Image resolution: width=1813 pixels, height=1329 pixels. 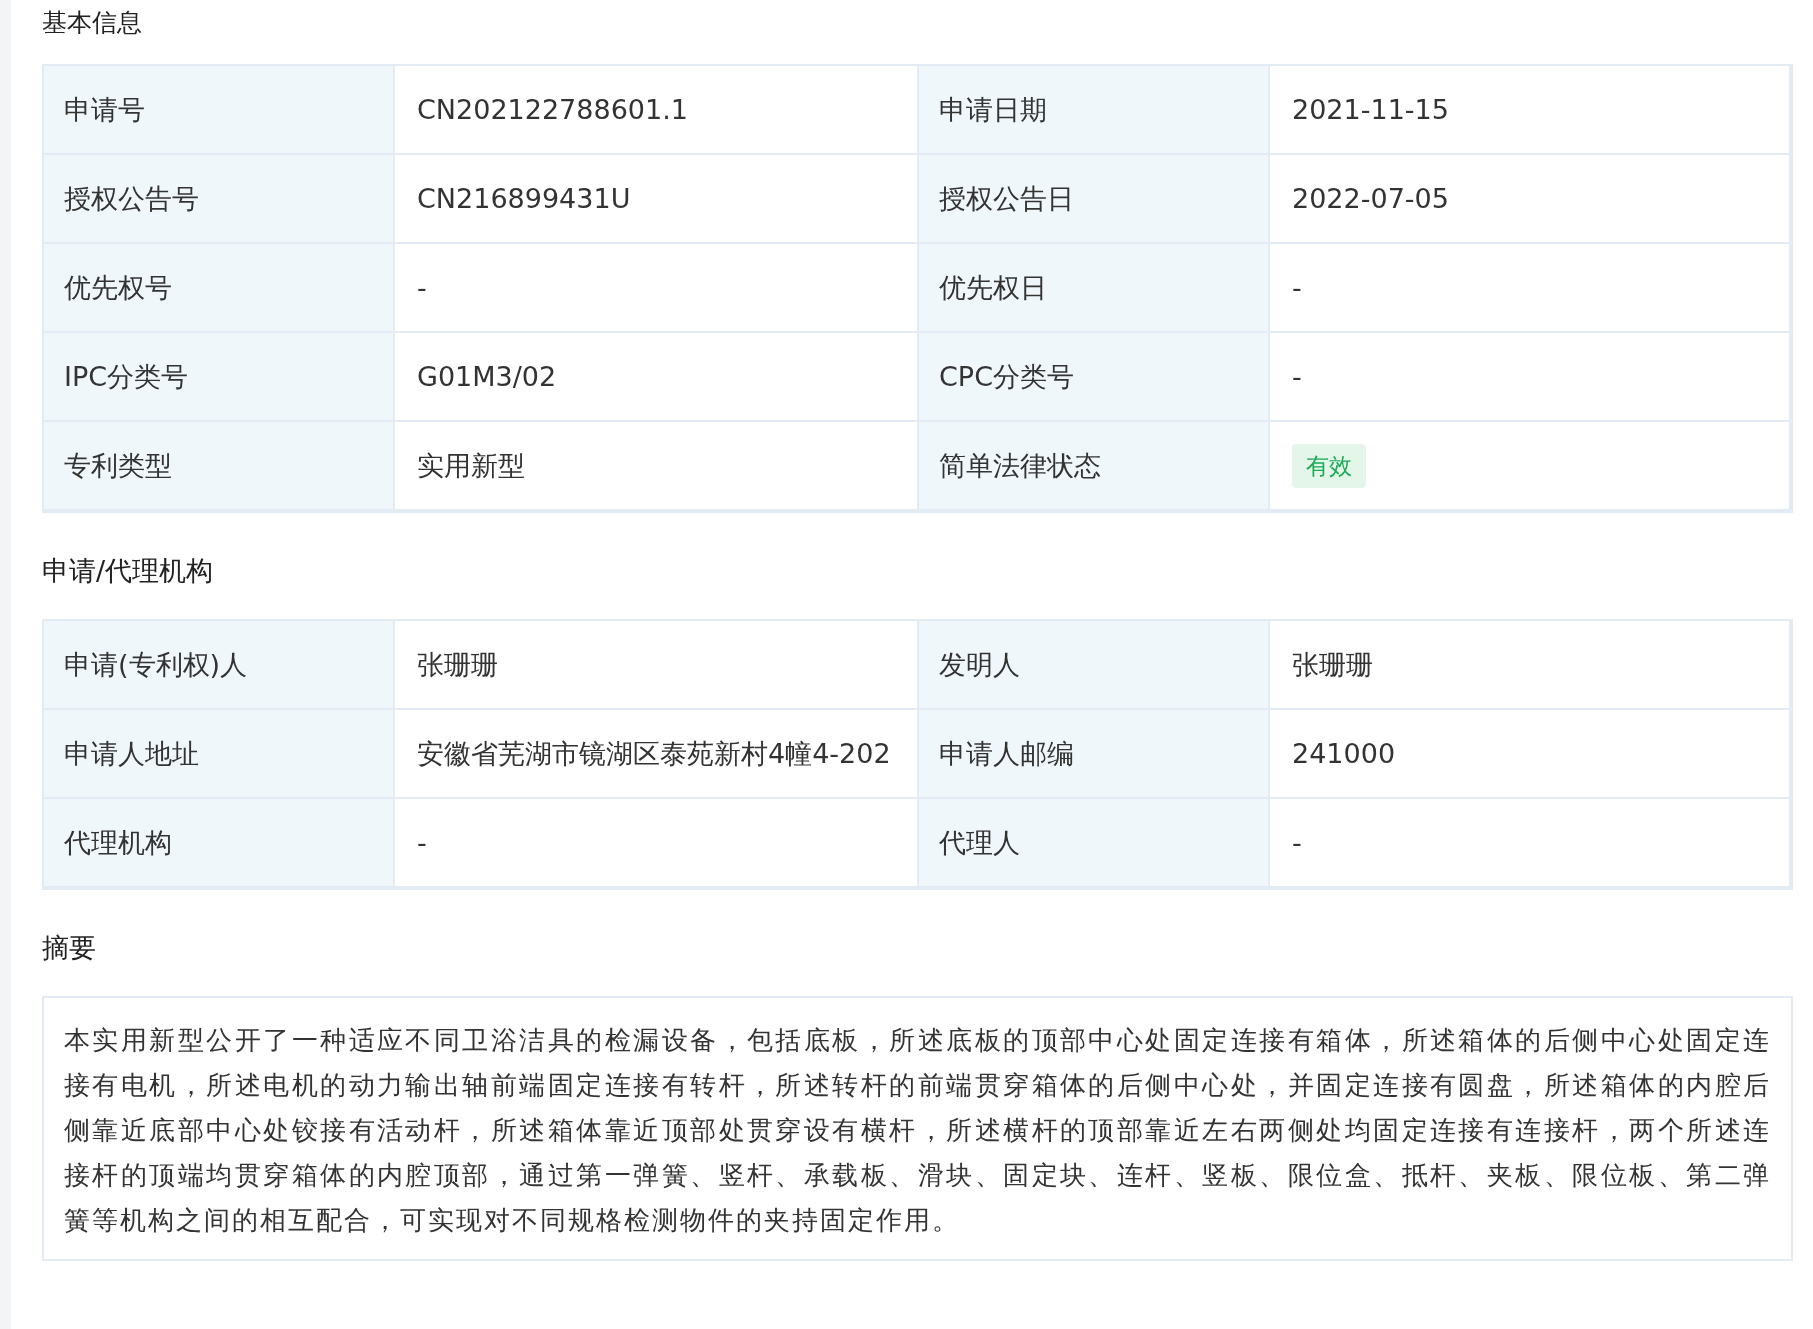 I want to click on field-label: IPC分类号, so click(x=219, y=377).